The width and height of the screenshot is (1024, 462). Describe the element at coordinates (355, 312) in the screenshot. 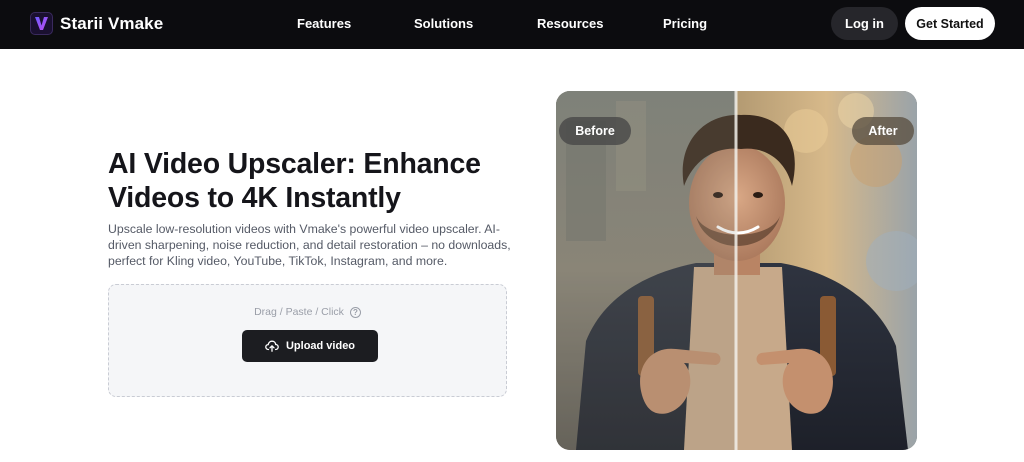

I see `help-circle-icon: ?` at that location.